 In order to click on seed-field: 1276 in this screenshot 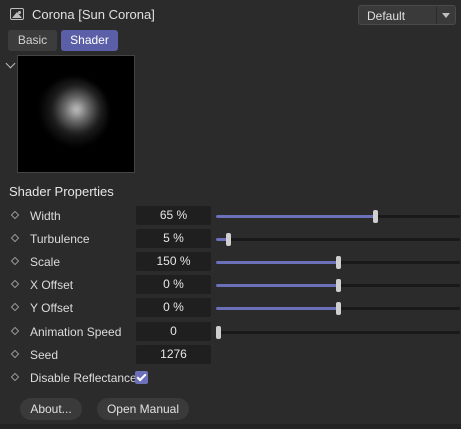, I will do `click(173, 354)`.